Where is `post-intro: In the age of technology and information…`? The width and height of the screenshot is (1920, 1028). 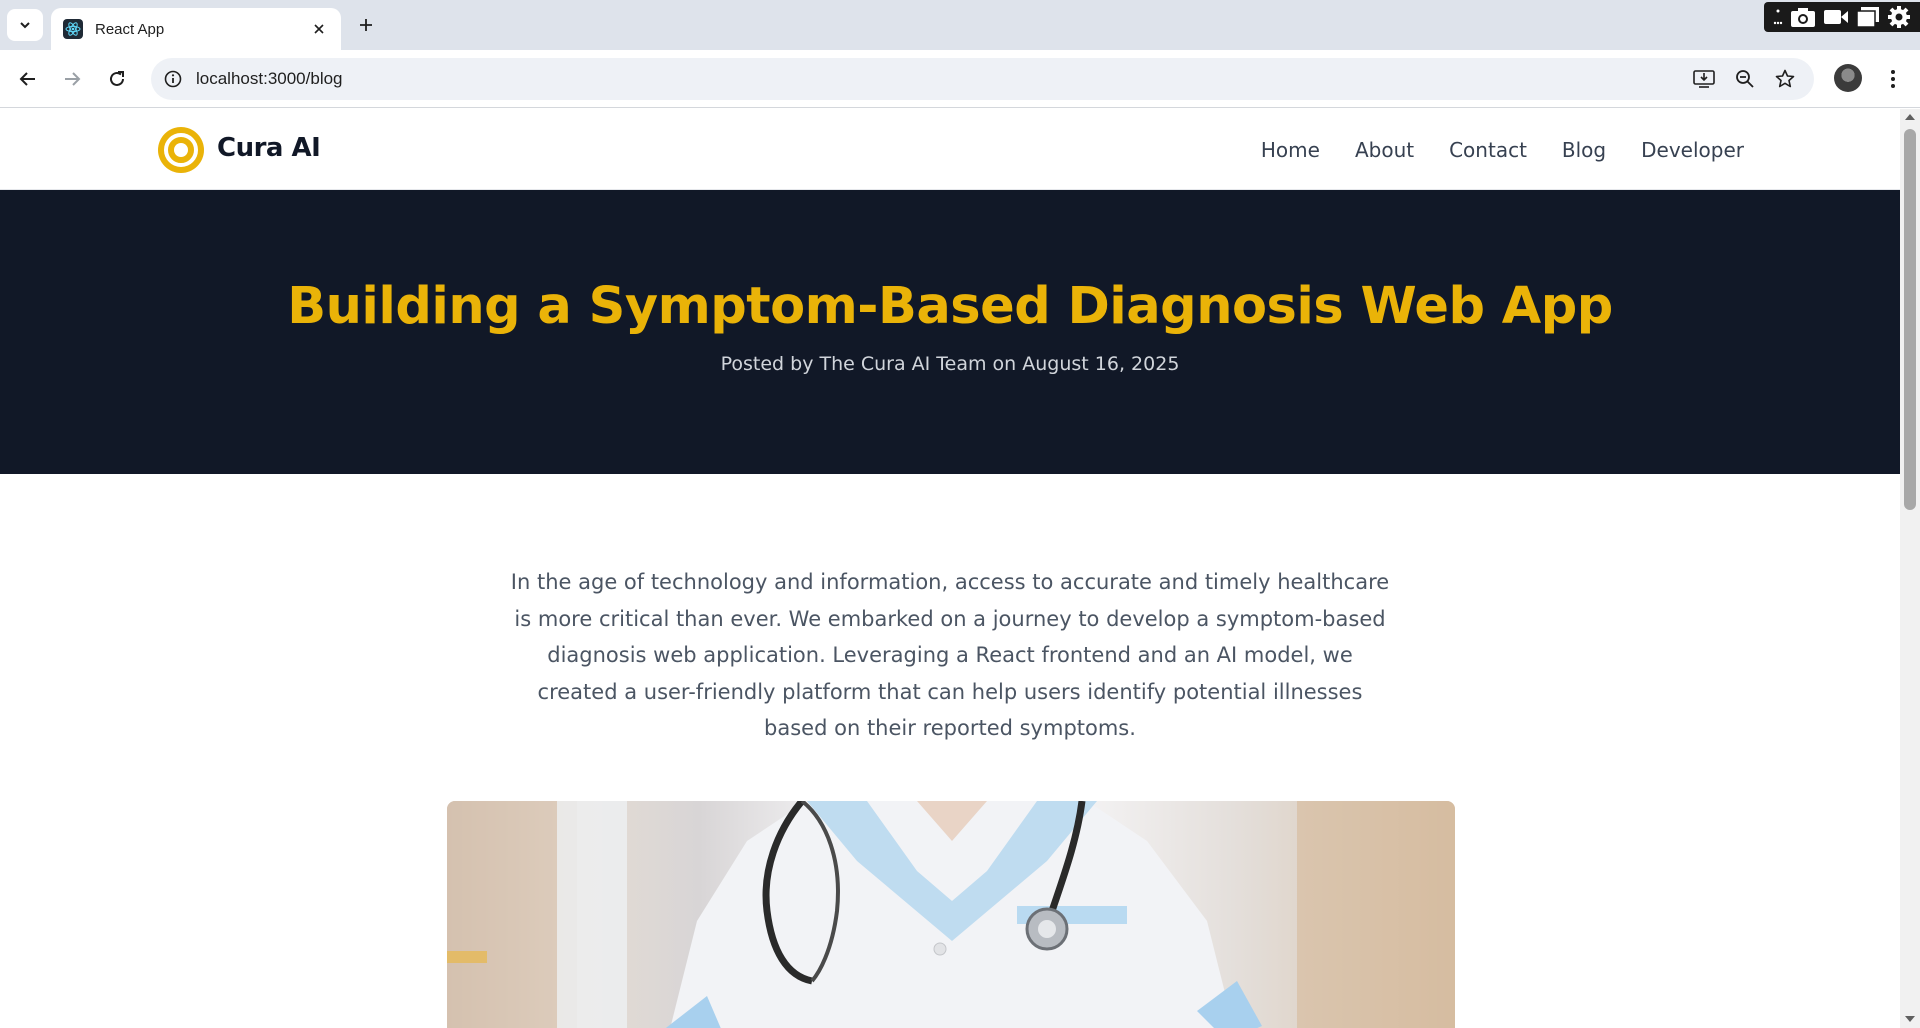 post-intro: In the age of technology and information… is located at coordinates (950, 655).